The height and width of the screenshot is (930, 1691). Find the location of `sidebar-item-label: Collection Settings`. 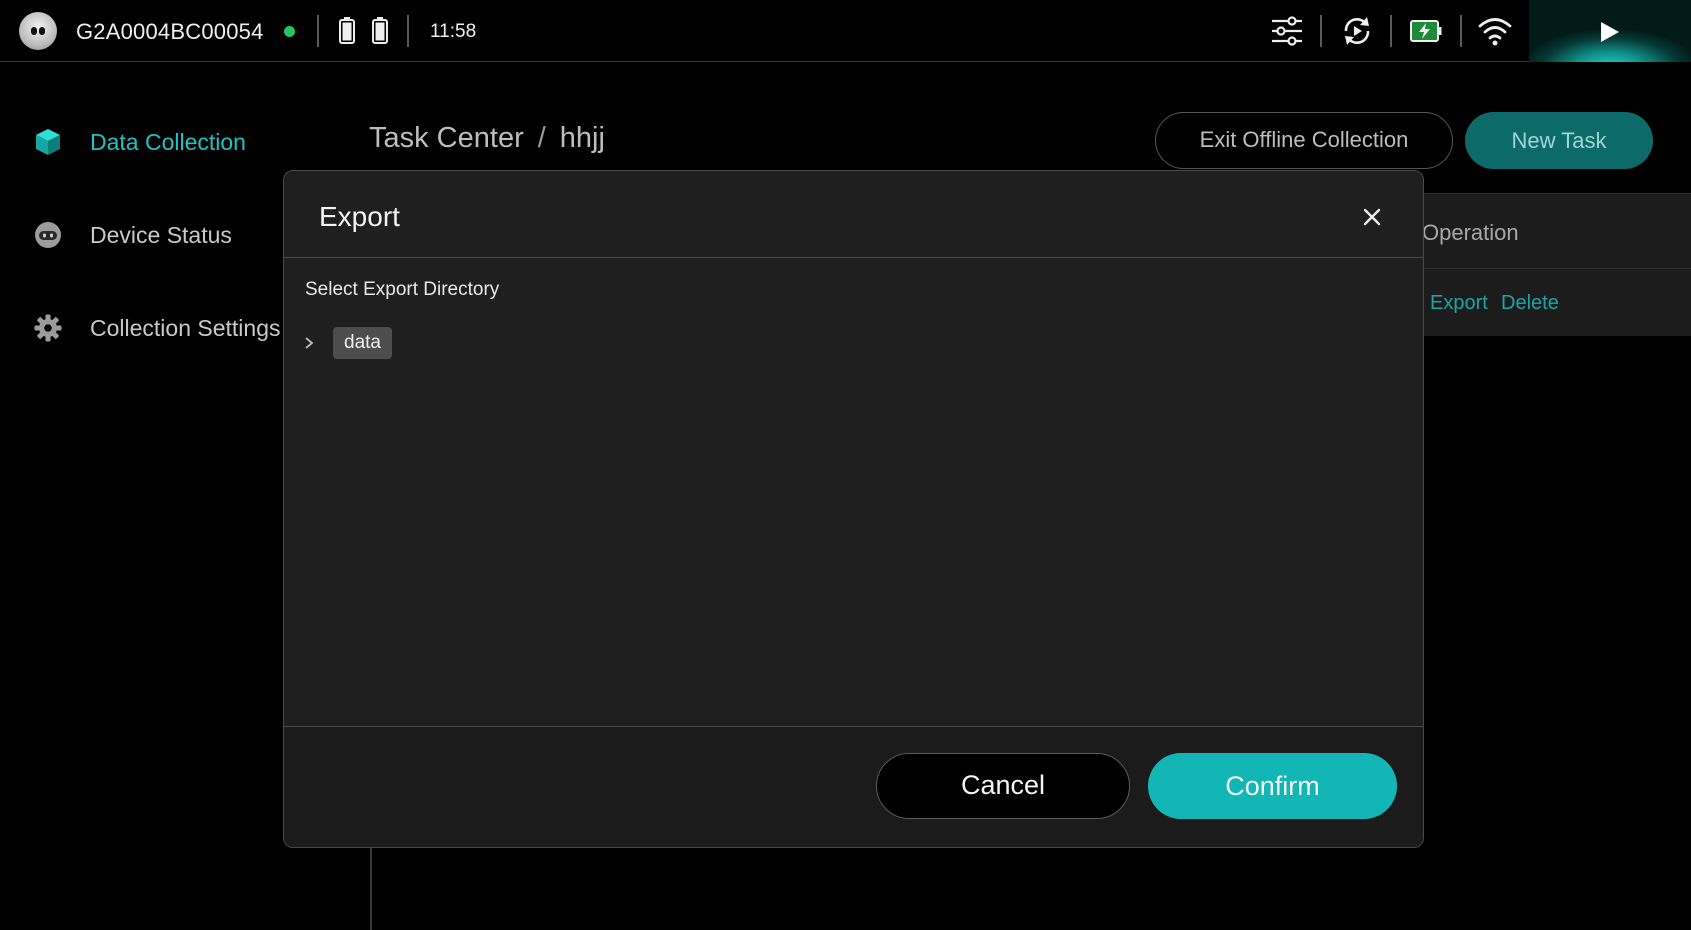

sidebar-item-label: Collection Settings is located at coordinates (185, 328).